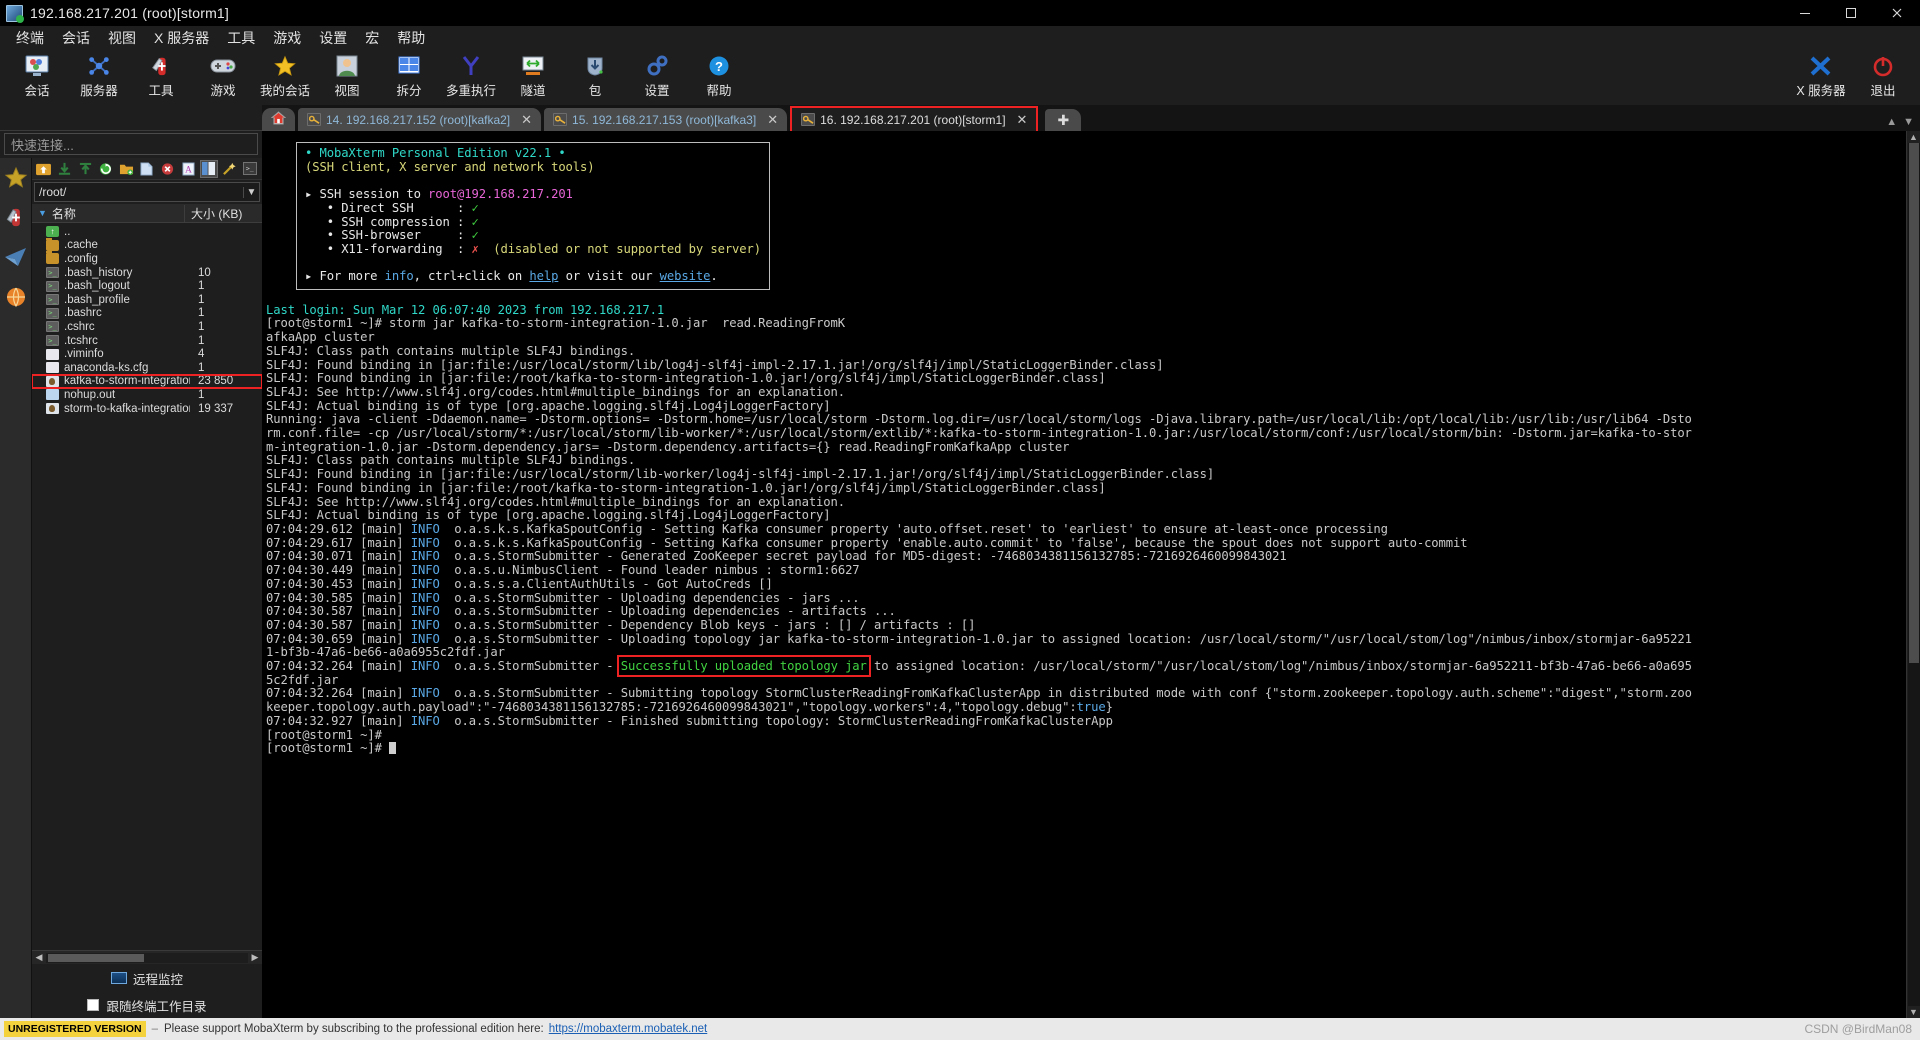 The image size is (1920, 1040). Describe the element at coordinates (230, 169) in the screenshot. I see `magic-wand-icon` at that location.